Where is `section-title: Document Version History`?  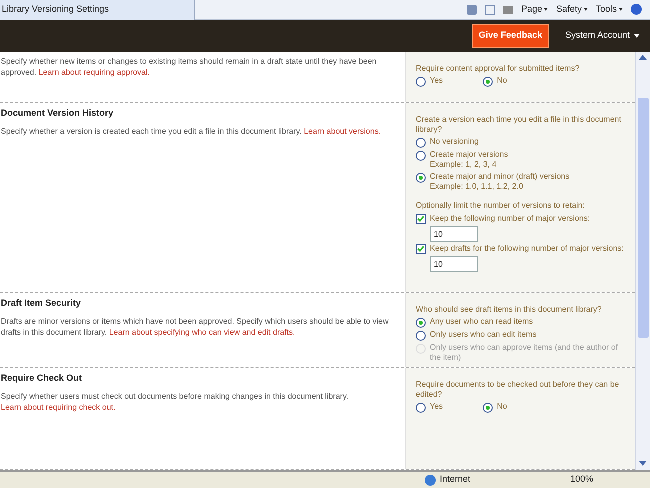
section-title: Document Version History is located at coordinates (58, 113).